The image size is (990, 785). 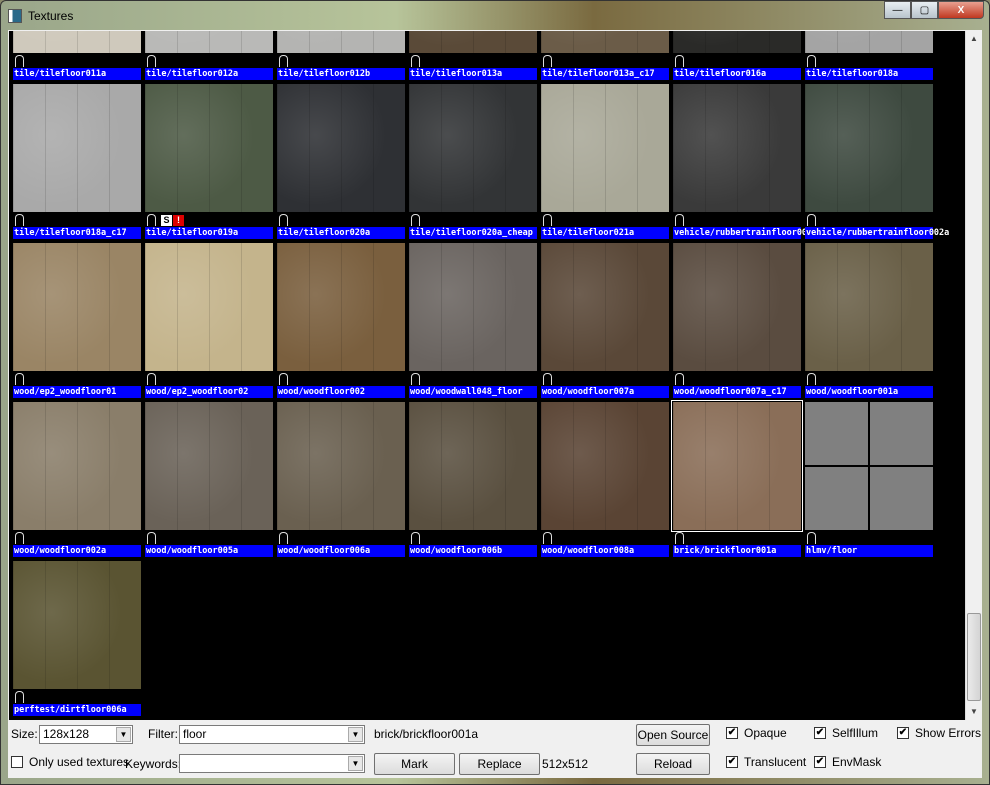 What do you see at coordinates (86, 734) in the screenshot?
I see `size-select: 128x128 ▼` at bounding box center [86, 734].